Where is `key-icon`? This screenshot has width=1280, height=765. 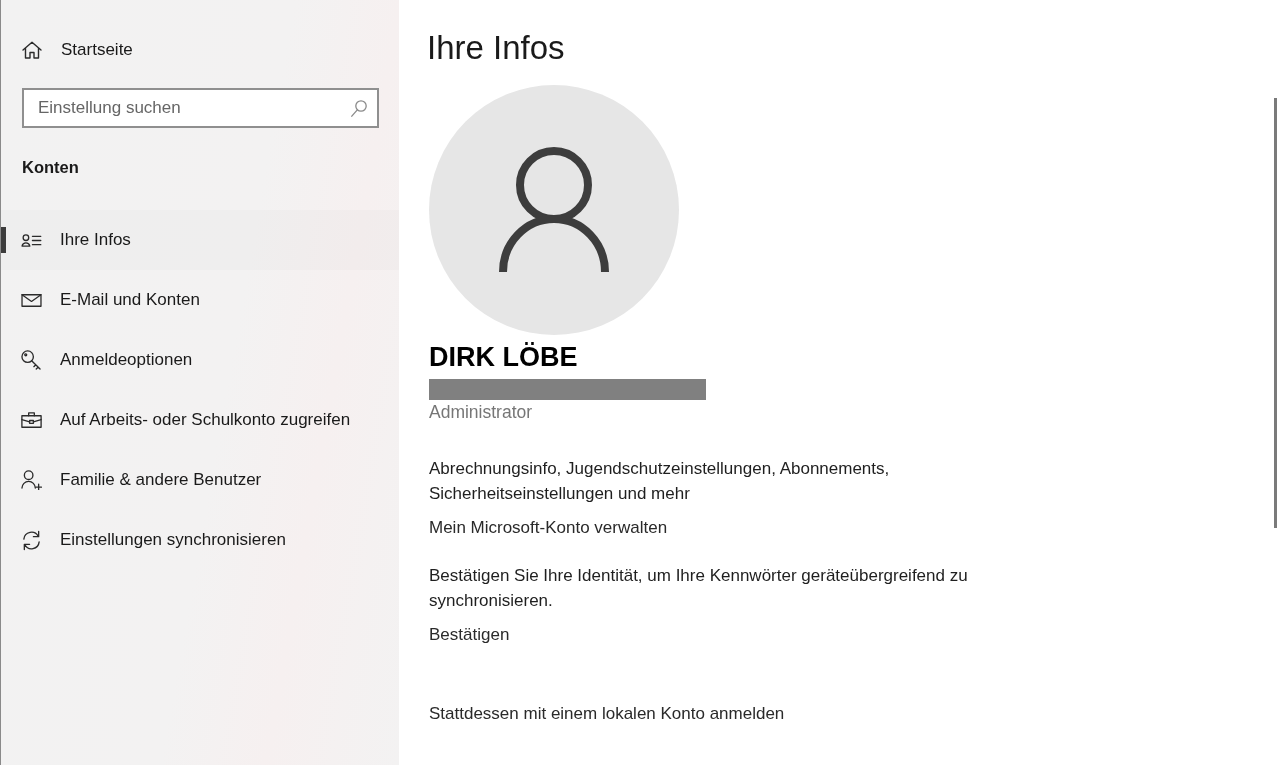
key-icon is located at coordinates (31, 360).